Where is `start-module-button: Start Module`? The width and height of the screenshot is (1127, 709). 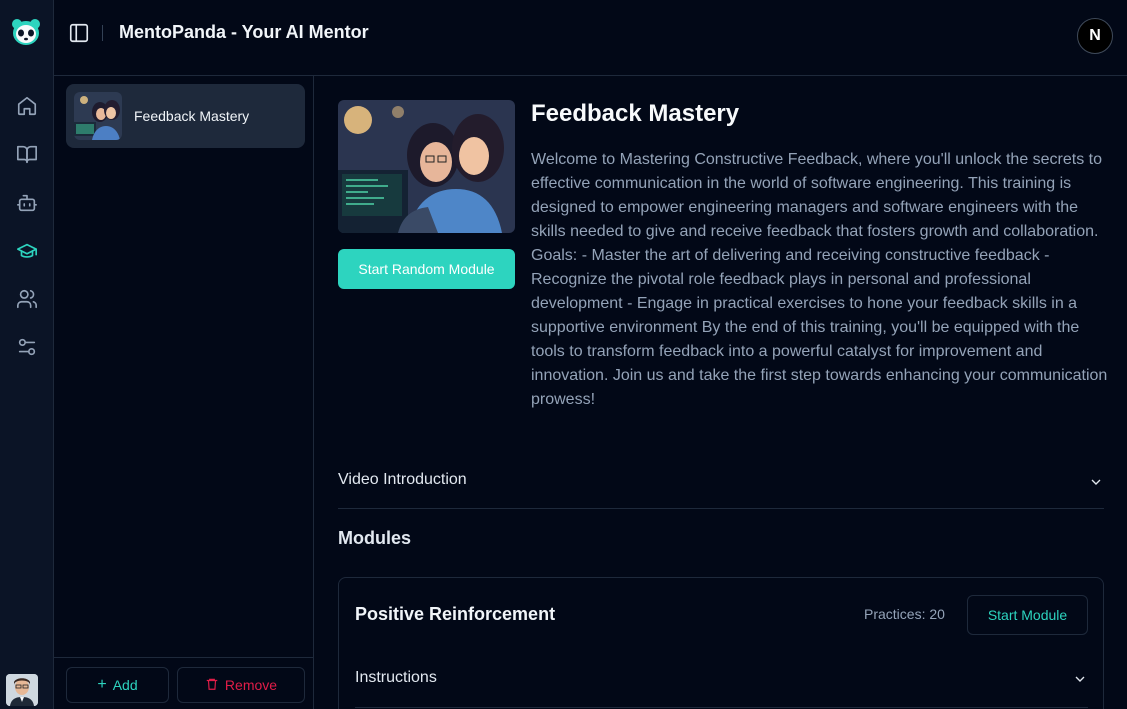 start-module-button: Start Module is located at coordinates (1027, 615).